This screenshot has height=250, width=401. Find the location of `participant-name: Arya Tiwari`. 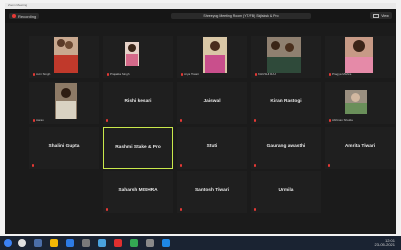

participant-name: Arya Tiwari is located at coordinates (191, 74).